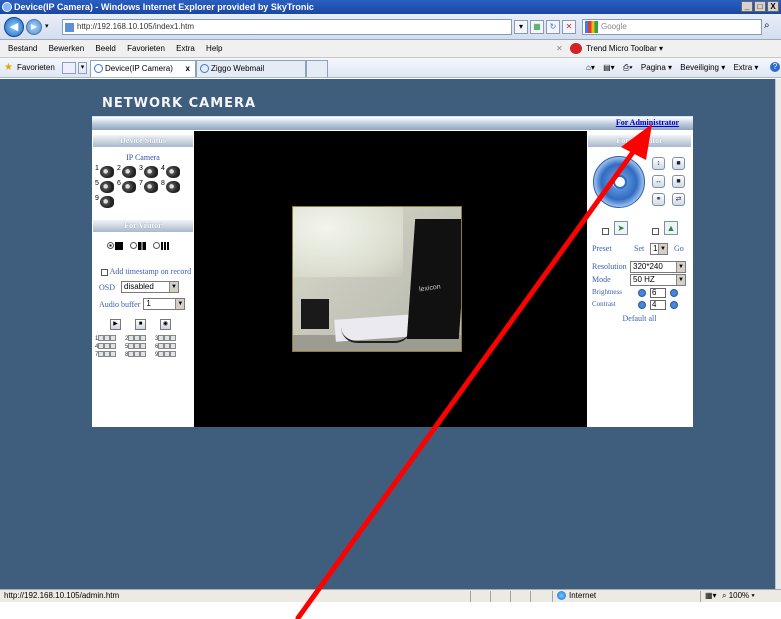  I want to click on resolution-label: Resolution, so click(609, 266).